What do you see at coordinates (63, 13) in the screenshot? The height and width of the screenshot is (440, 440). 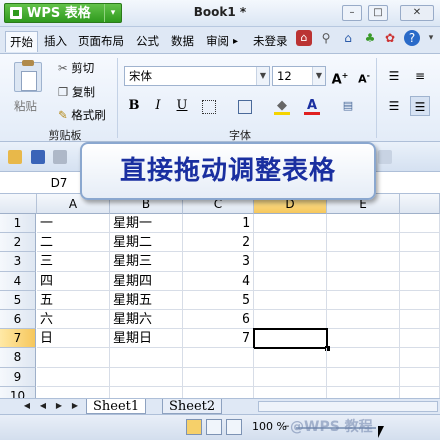 I see `wps-app-menu-button: WPS 表格 ▾` at bounding box center [63, 13].